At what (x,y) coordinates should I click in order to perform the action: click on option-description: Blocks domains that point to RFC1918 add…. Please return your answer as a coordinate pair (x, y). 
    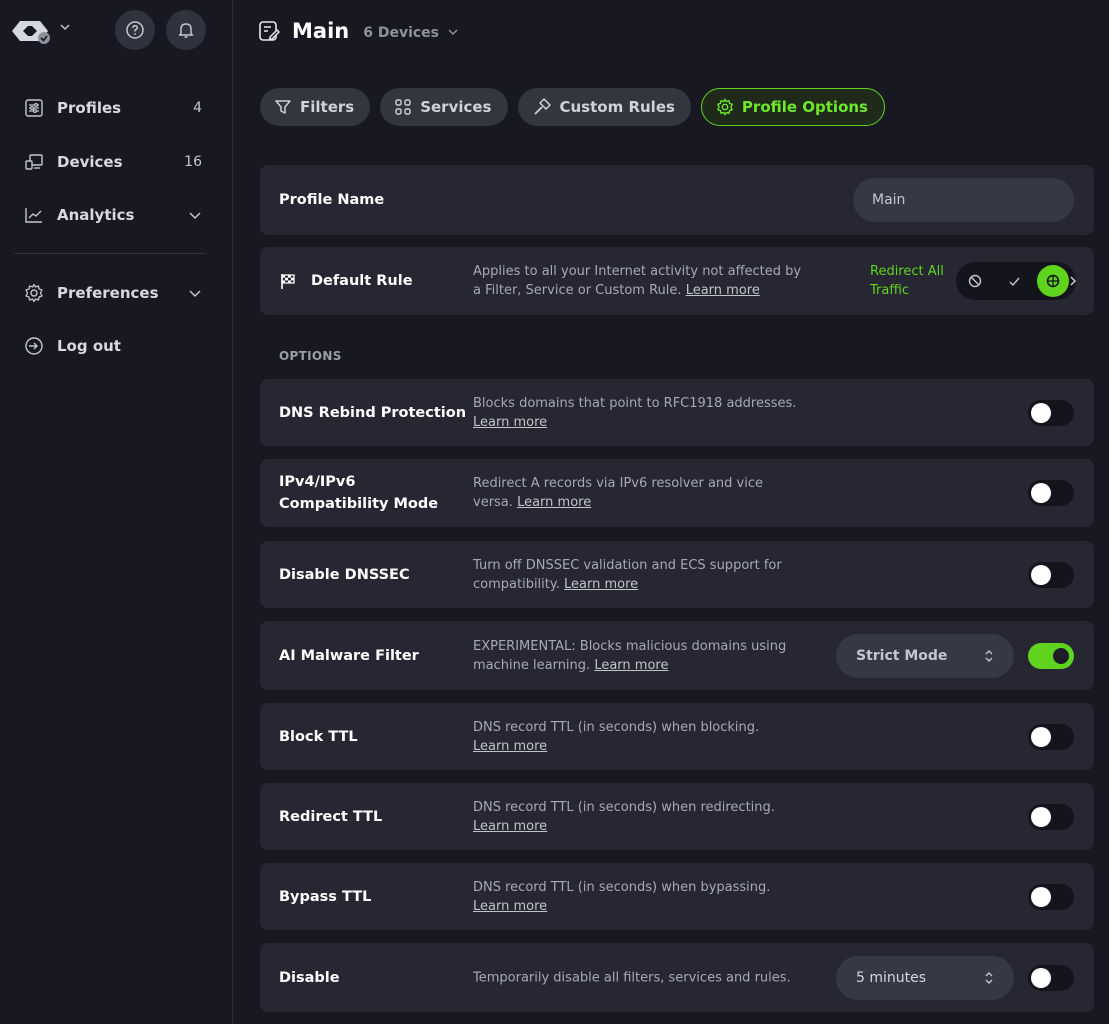
    Looking at the image, I should click on (638, 413).